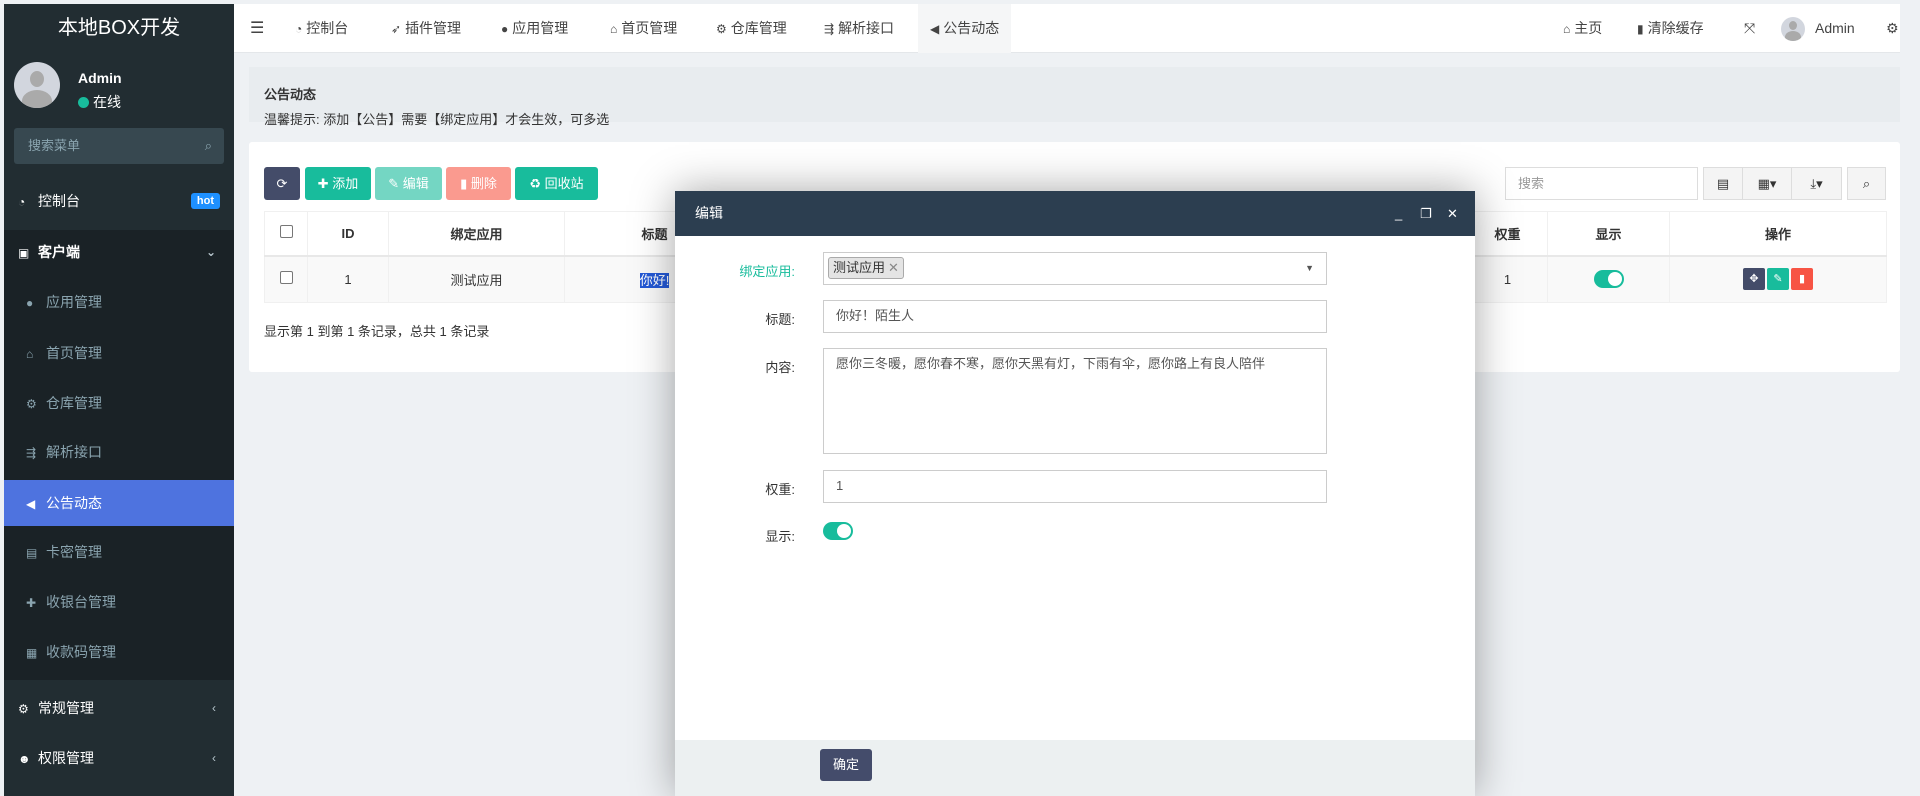 This screenshot has height=796, width=1920. I want to click on sidebar-item-client: ▣ 客户端 ⌄, so click(119, 252).